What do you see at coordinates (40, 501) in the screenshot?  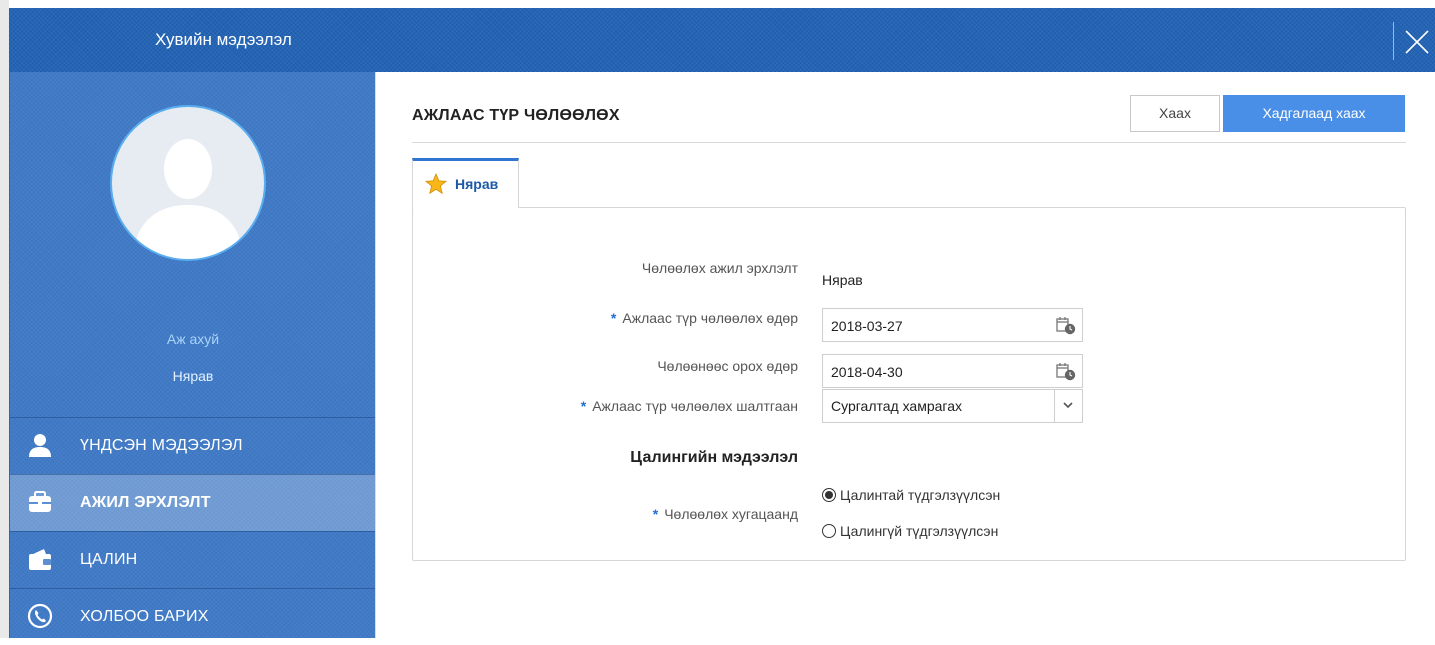 I see `briefcase-icon` at bounding box center [40, 501].